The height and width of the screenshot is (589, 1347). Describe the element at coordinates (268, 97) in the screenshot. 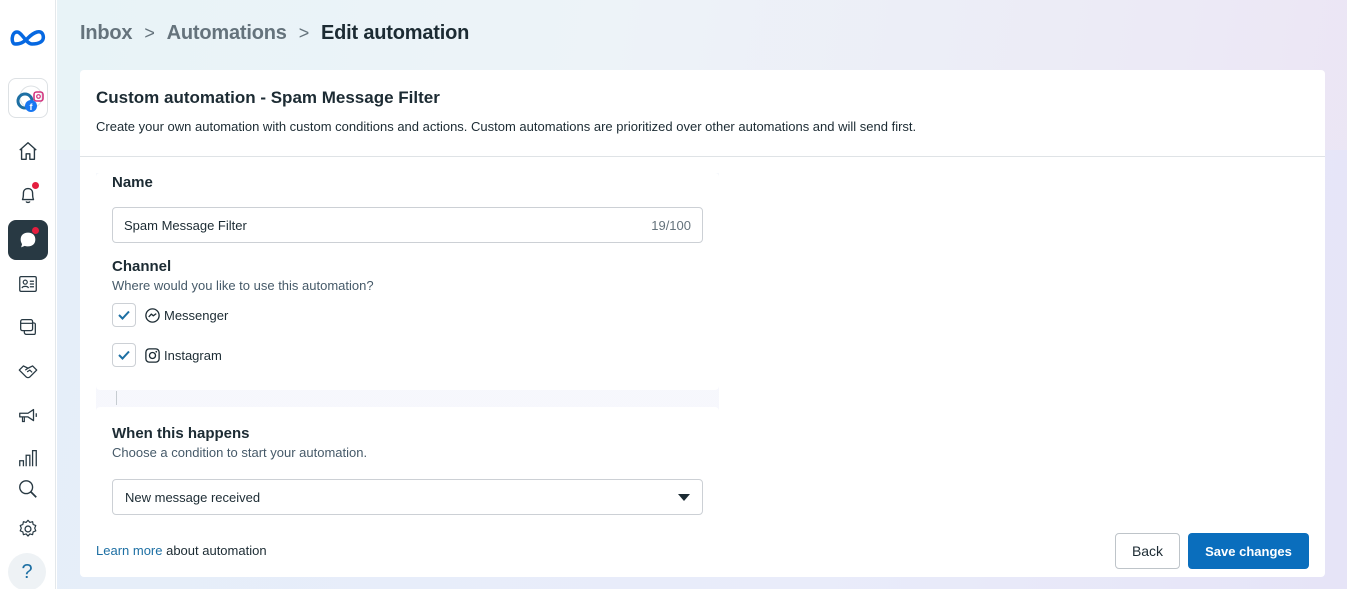

I see `page-title: Custom automation - Spam Message Filter` at that location.